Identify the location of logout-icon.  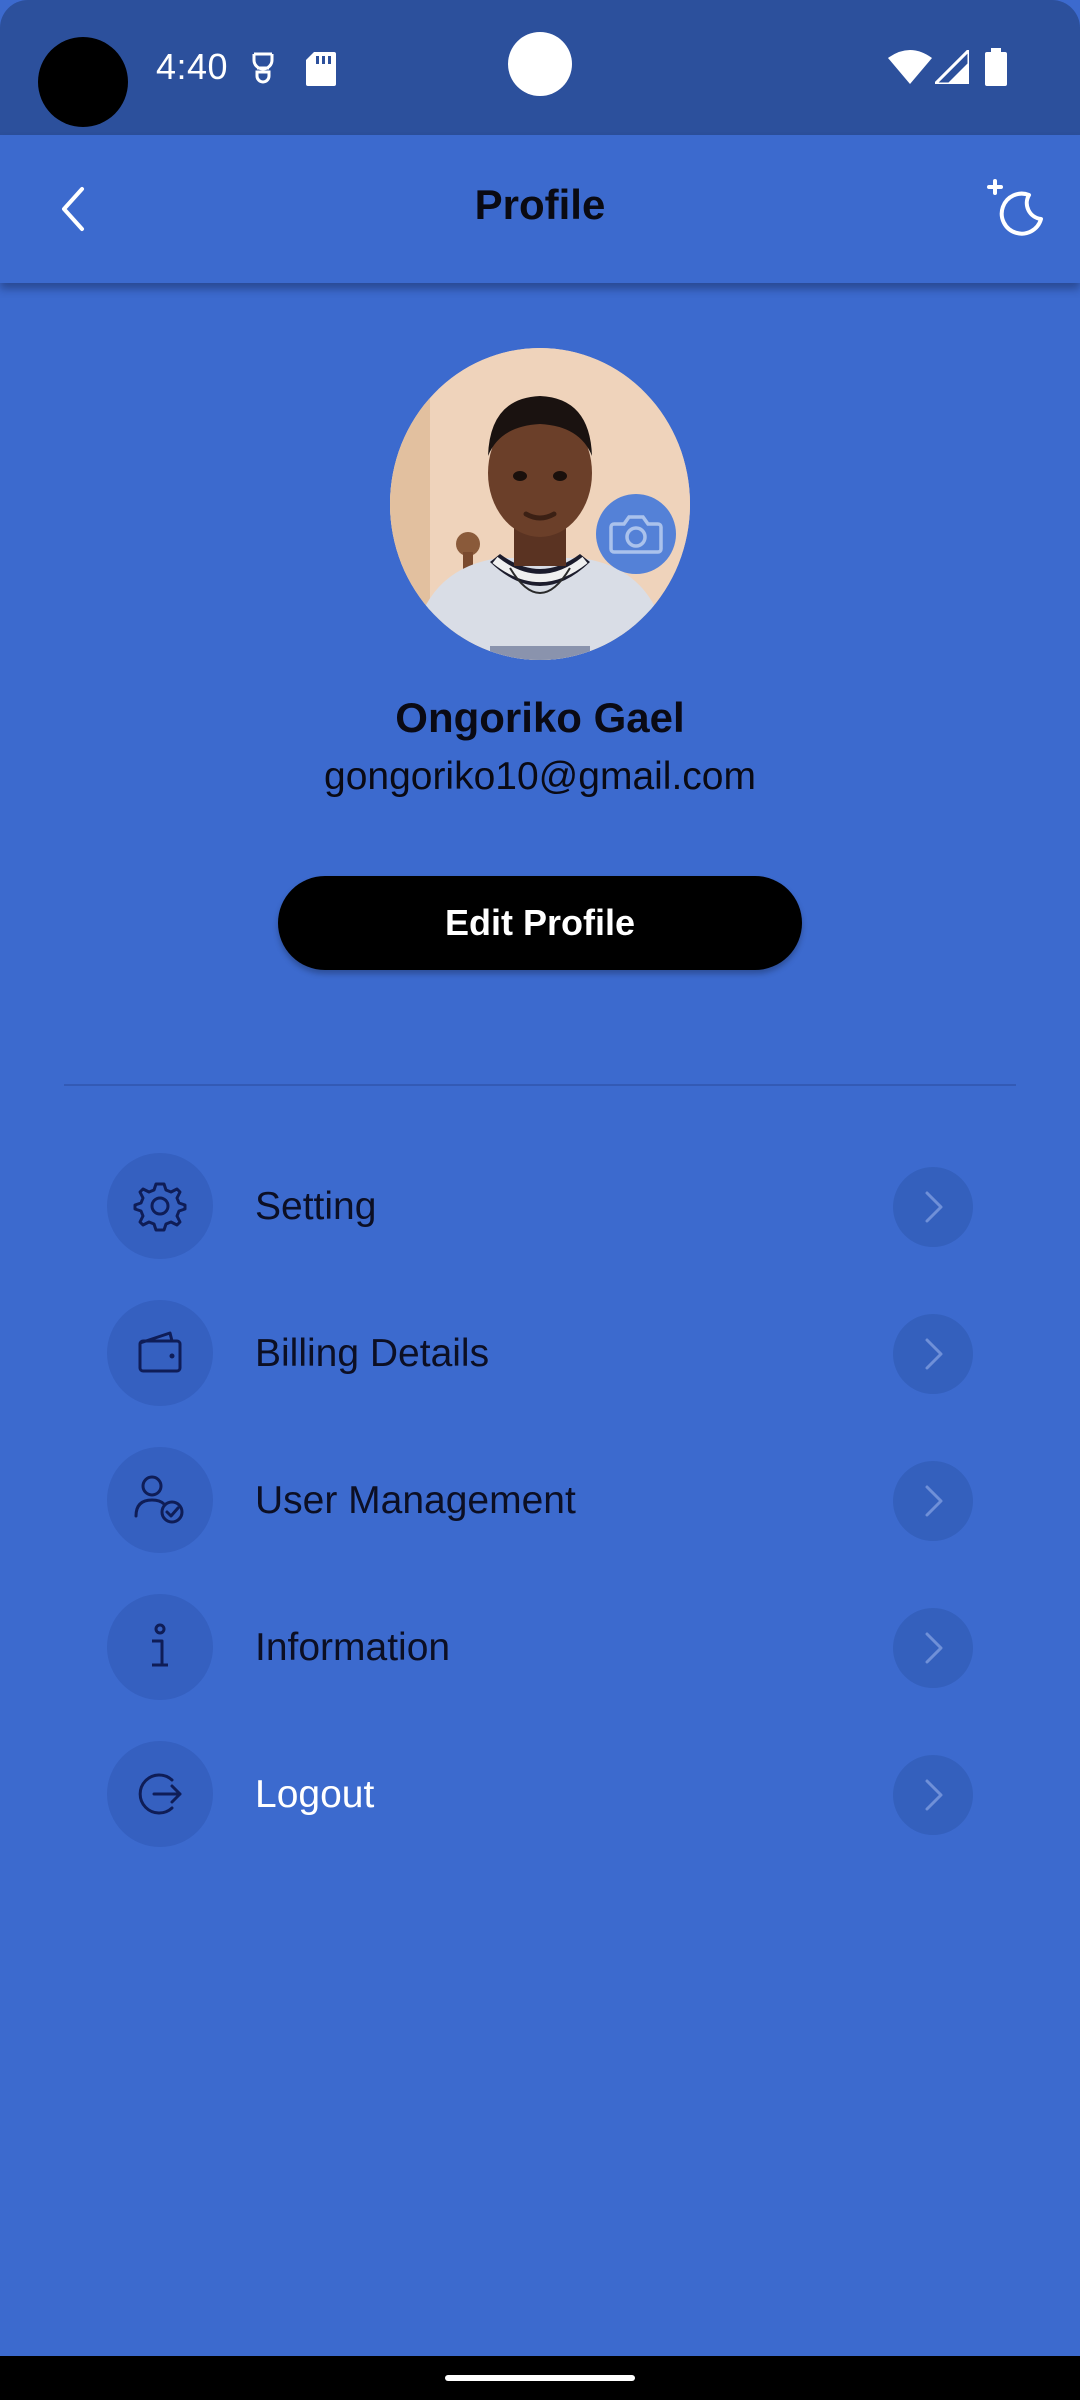
(160, 1794).